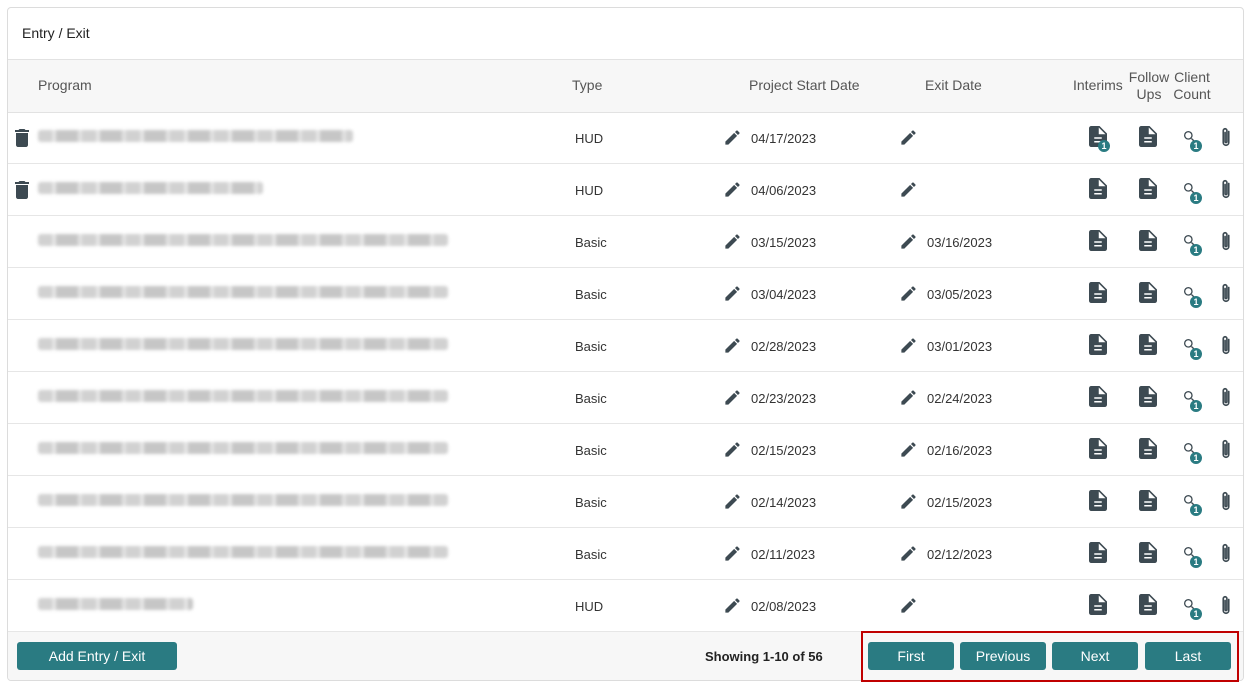  Describe the element at coordinates (764, 656) in the screenshot. I see `pagination-status: Showing 1-10 of 56` at that location.